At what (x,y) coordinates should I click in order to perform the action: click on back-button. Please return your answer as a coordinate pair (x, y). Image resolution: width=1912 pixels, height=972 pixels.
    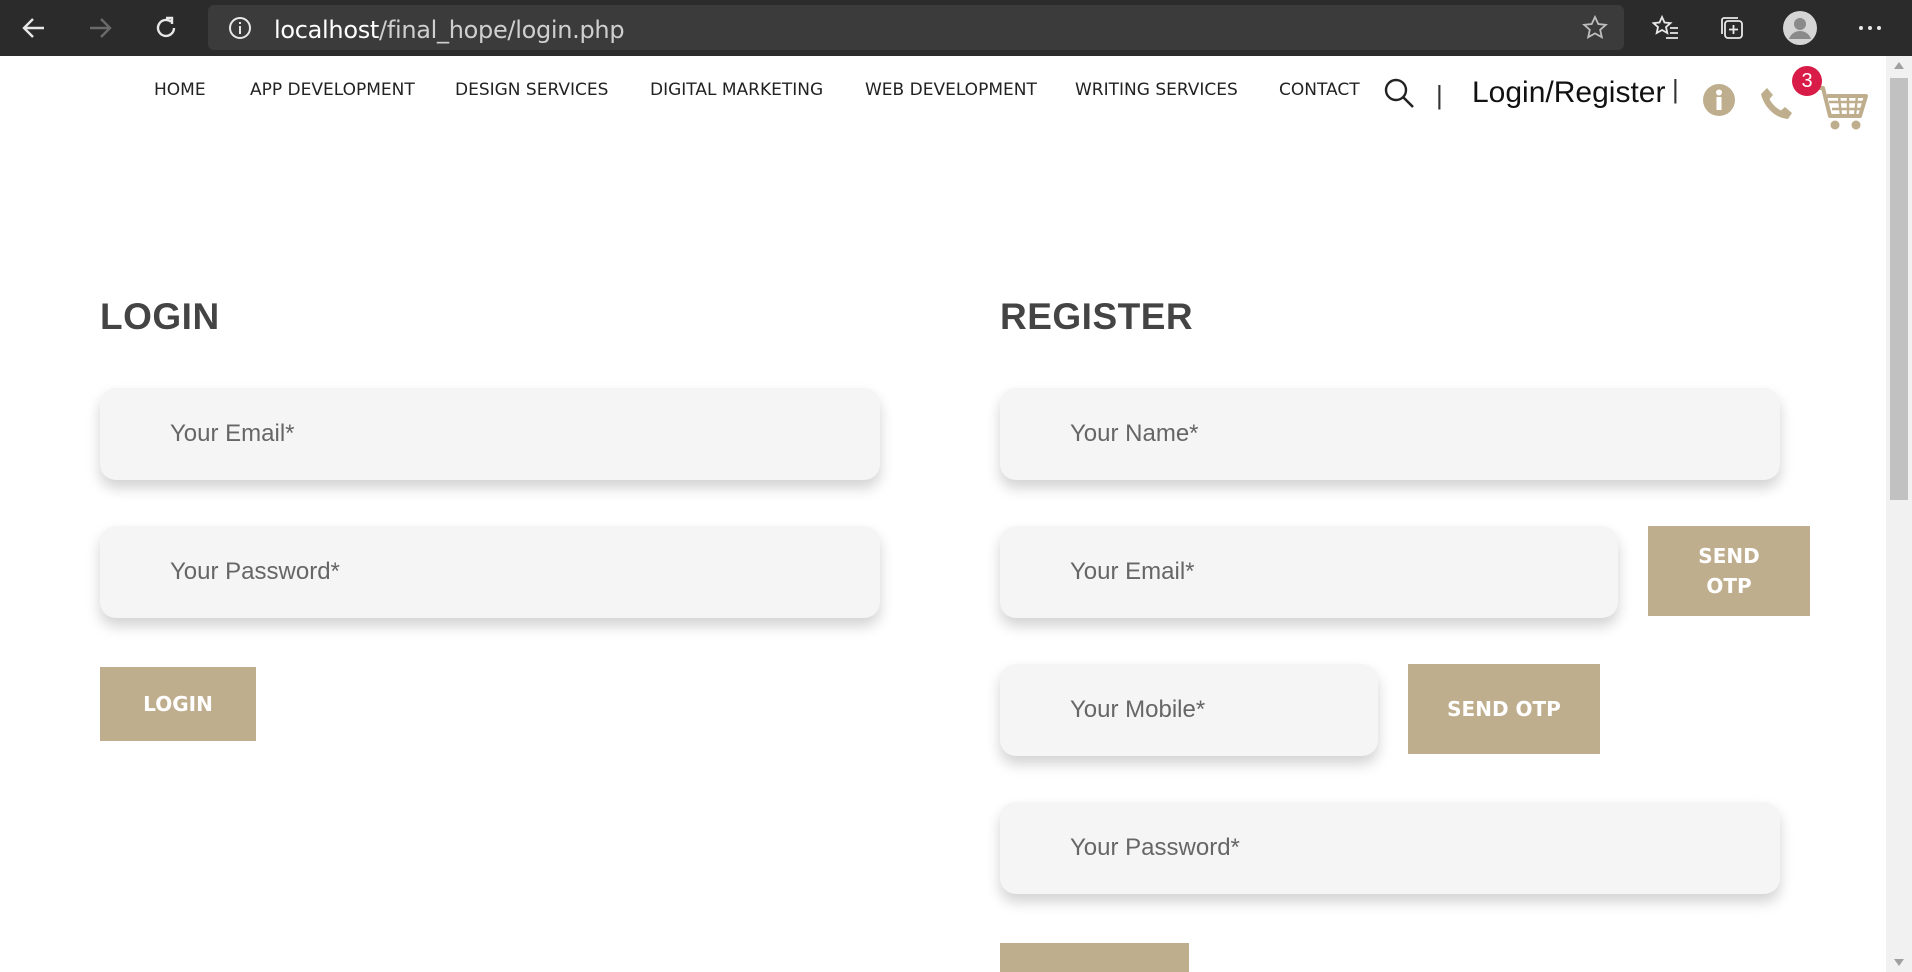
    Looking at the image, I should click on (34, 28).